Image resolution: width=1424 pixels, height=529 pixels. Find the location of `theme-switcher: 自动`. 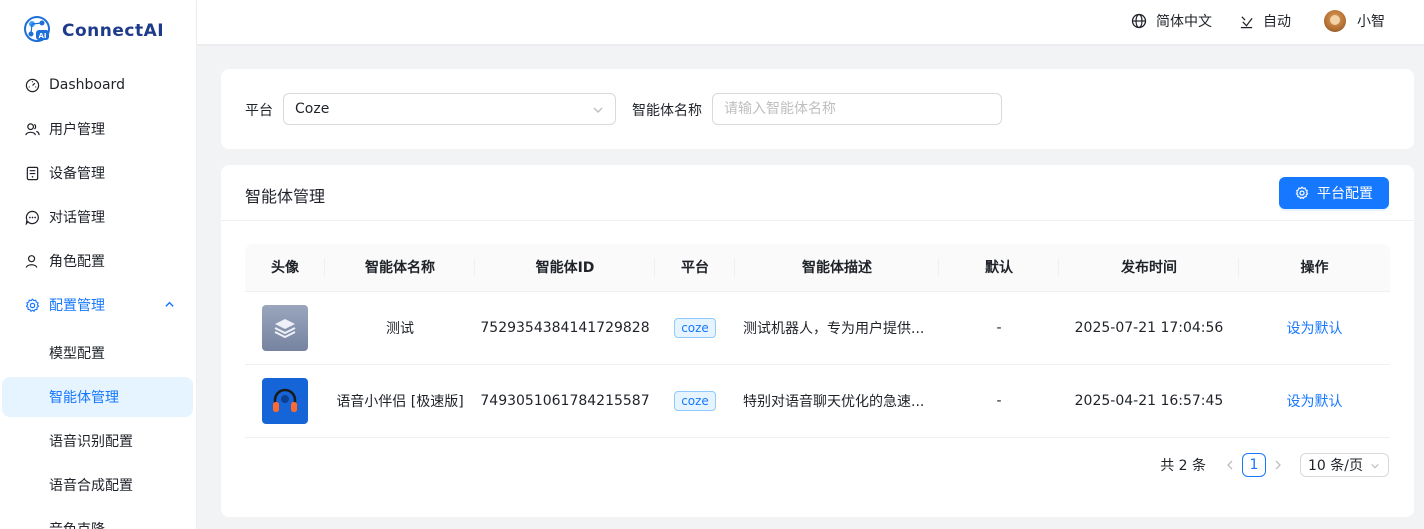

theme-switcher: 自动 is located at coordinates (1265, 21).